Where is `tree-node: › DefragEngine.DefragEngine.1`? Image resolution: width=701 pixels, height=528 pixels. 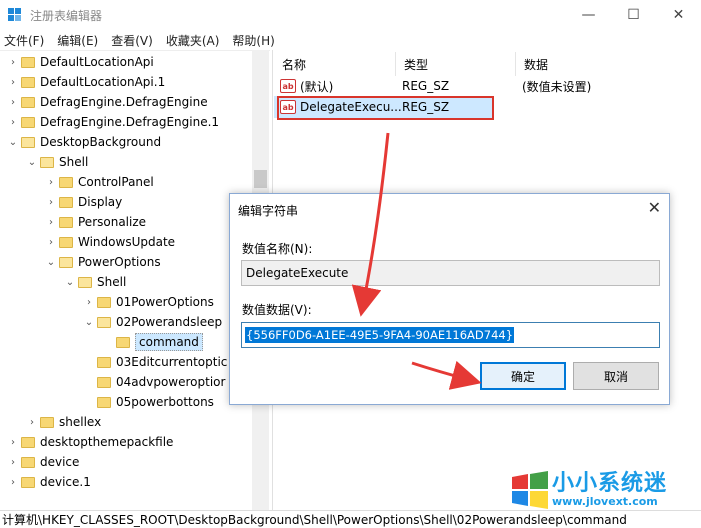
tree-node: › DefragEngine.DefragEngine.1 is located at coordinates (113, 122).